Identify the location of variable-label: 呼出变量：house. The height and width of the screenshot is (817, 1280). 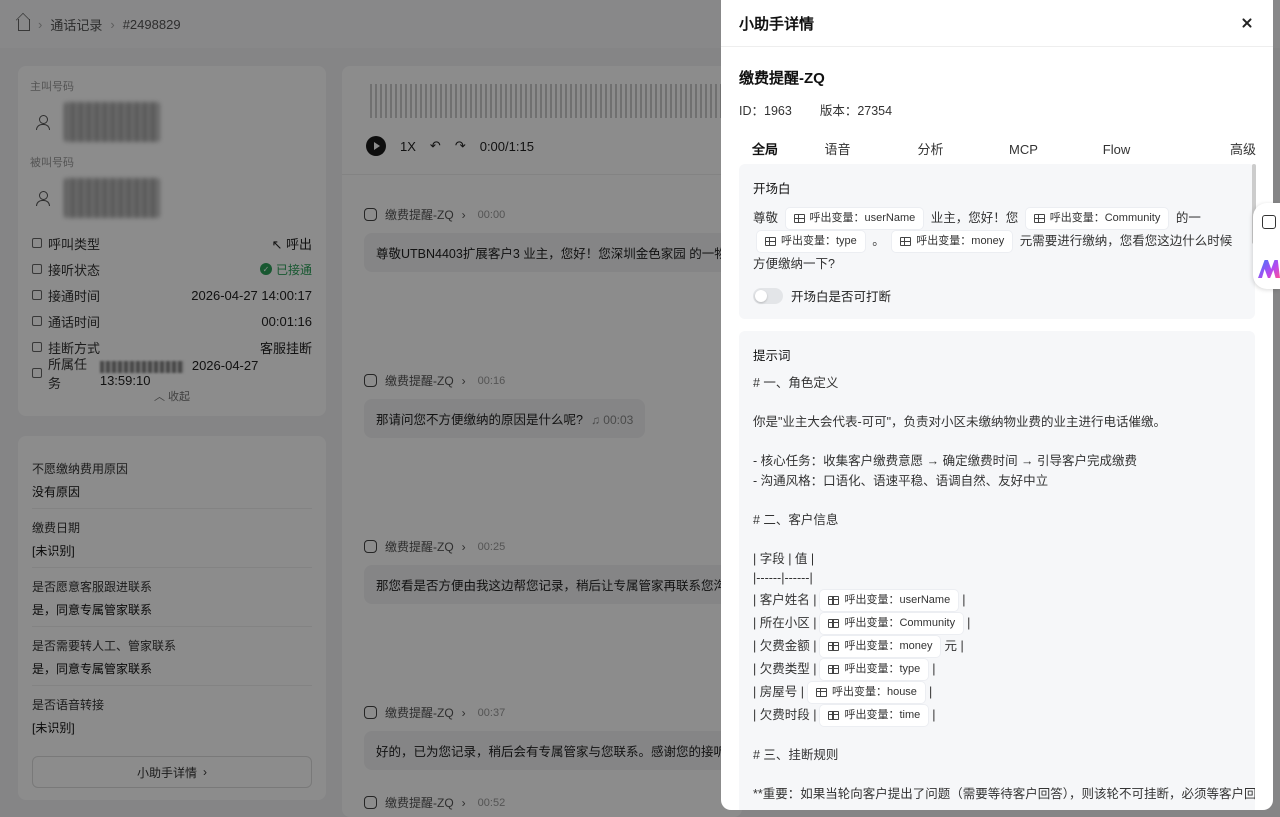
(874, 691).